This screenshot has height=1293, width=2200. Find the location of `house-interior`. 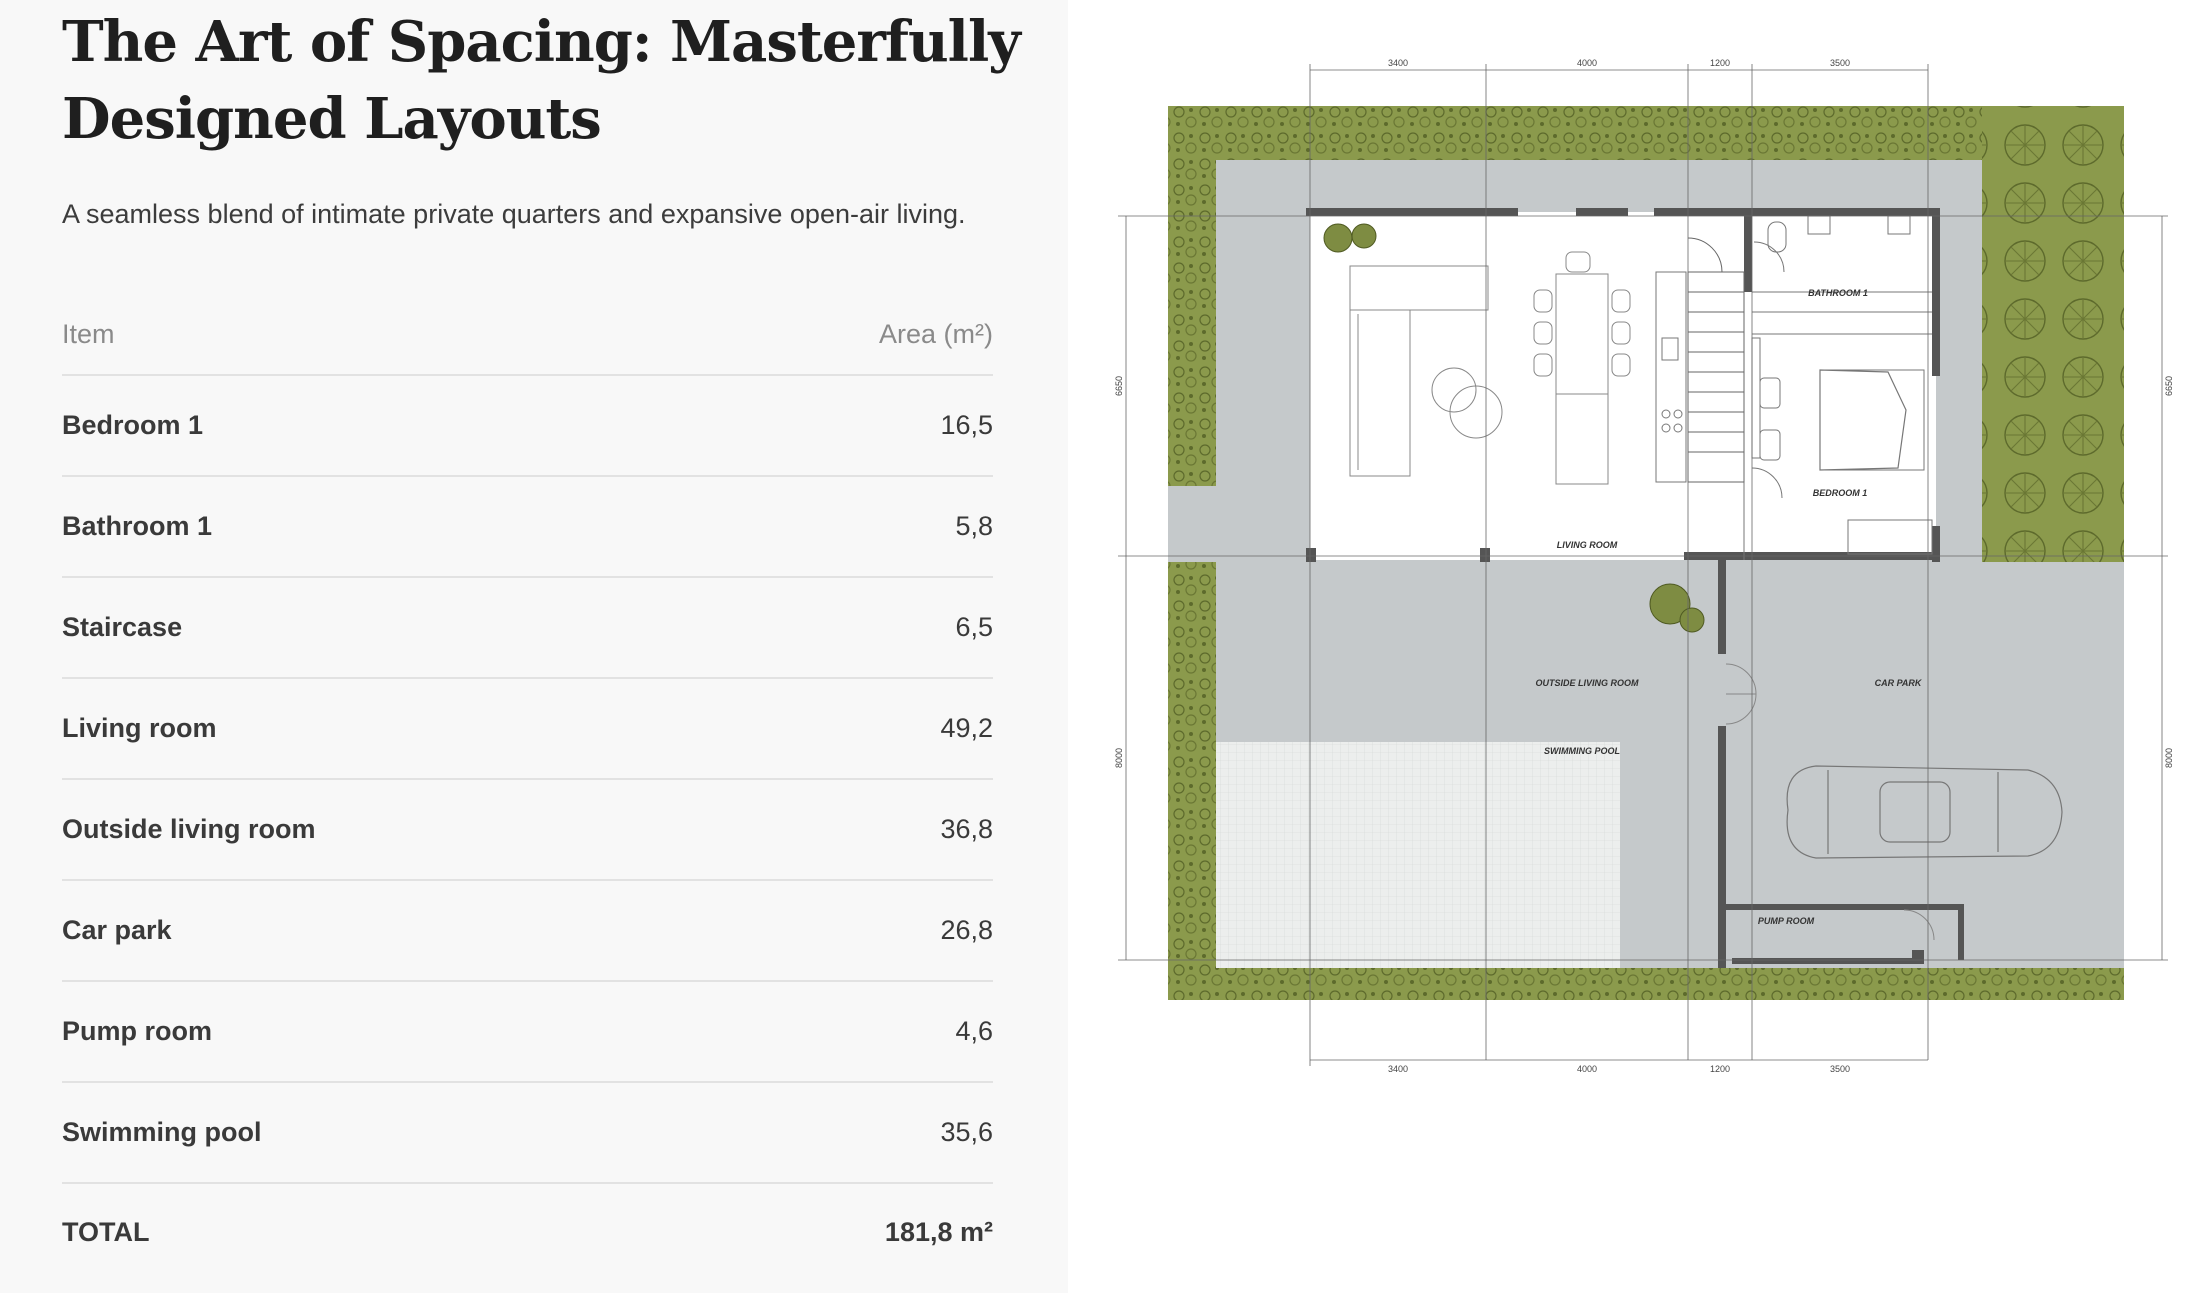

house-interior is located at coordinates (1623, 386).